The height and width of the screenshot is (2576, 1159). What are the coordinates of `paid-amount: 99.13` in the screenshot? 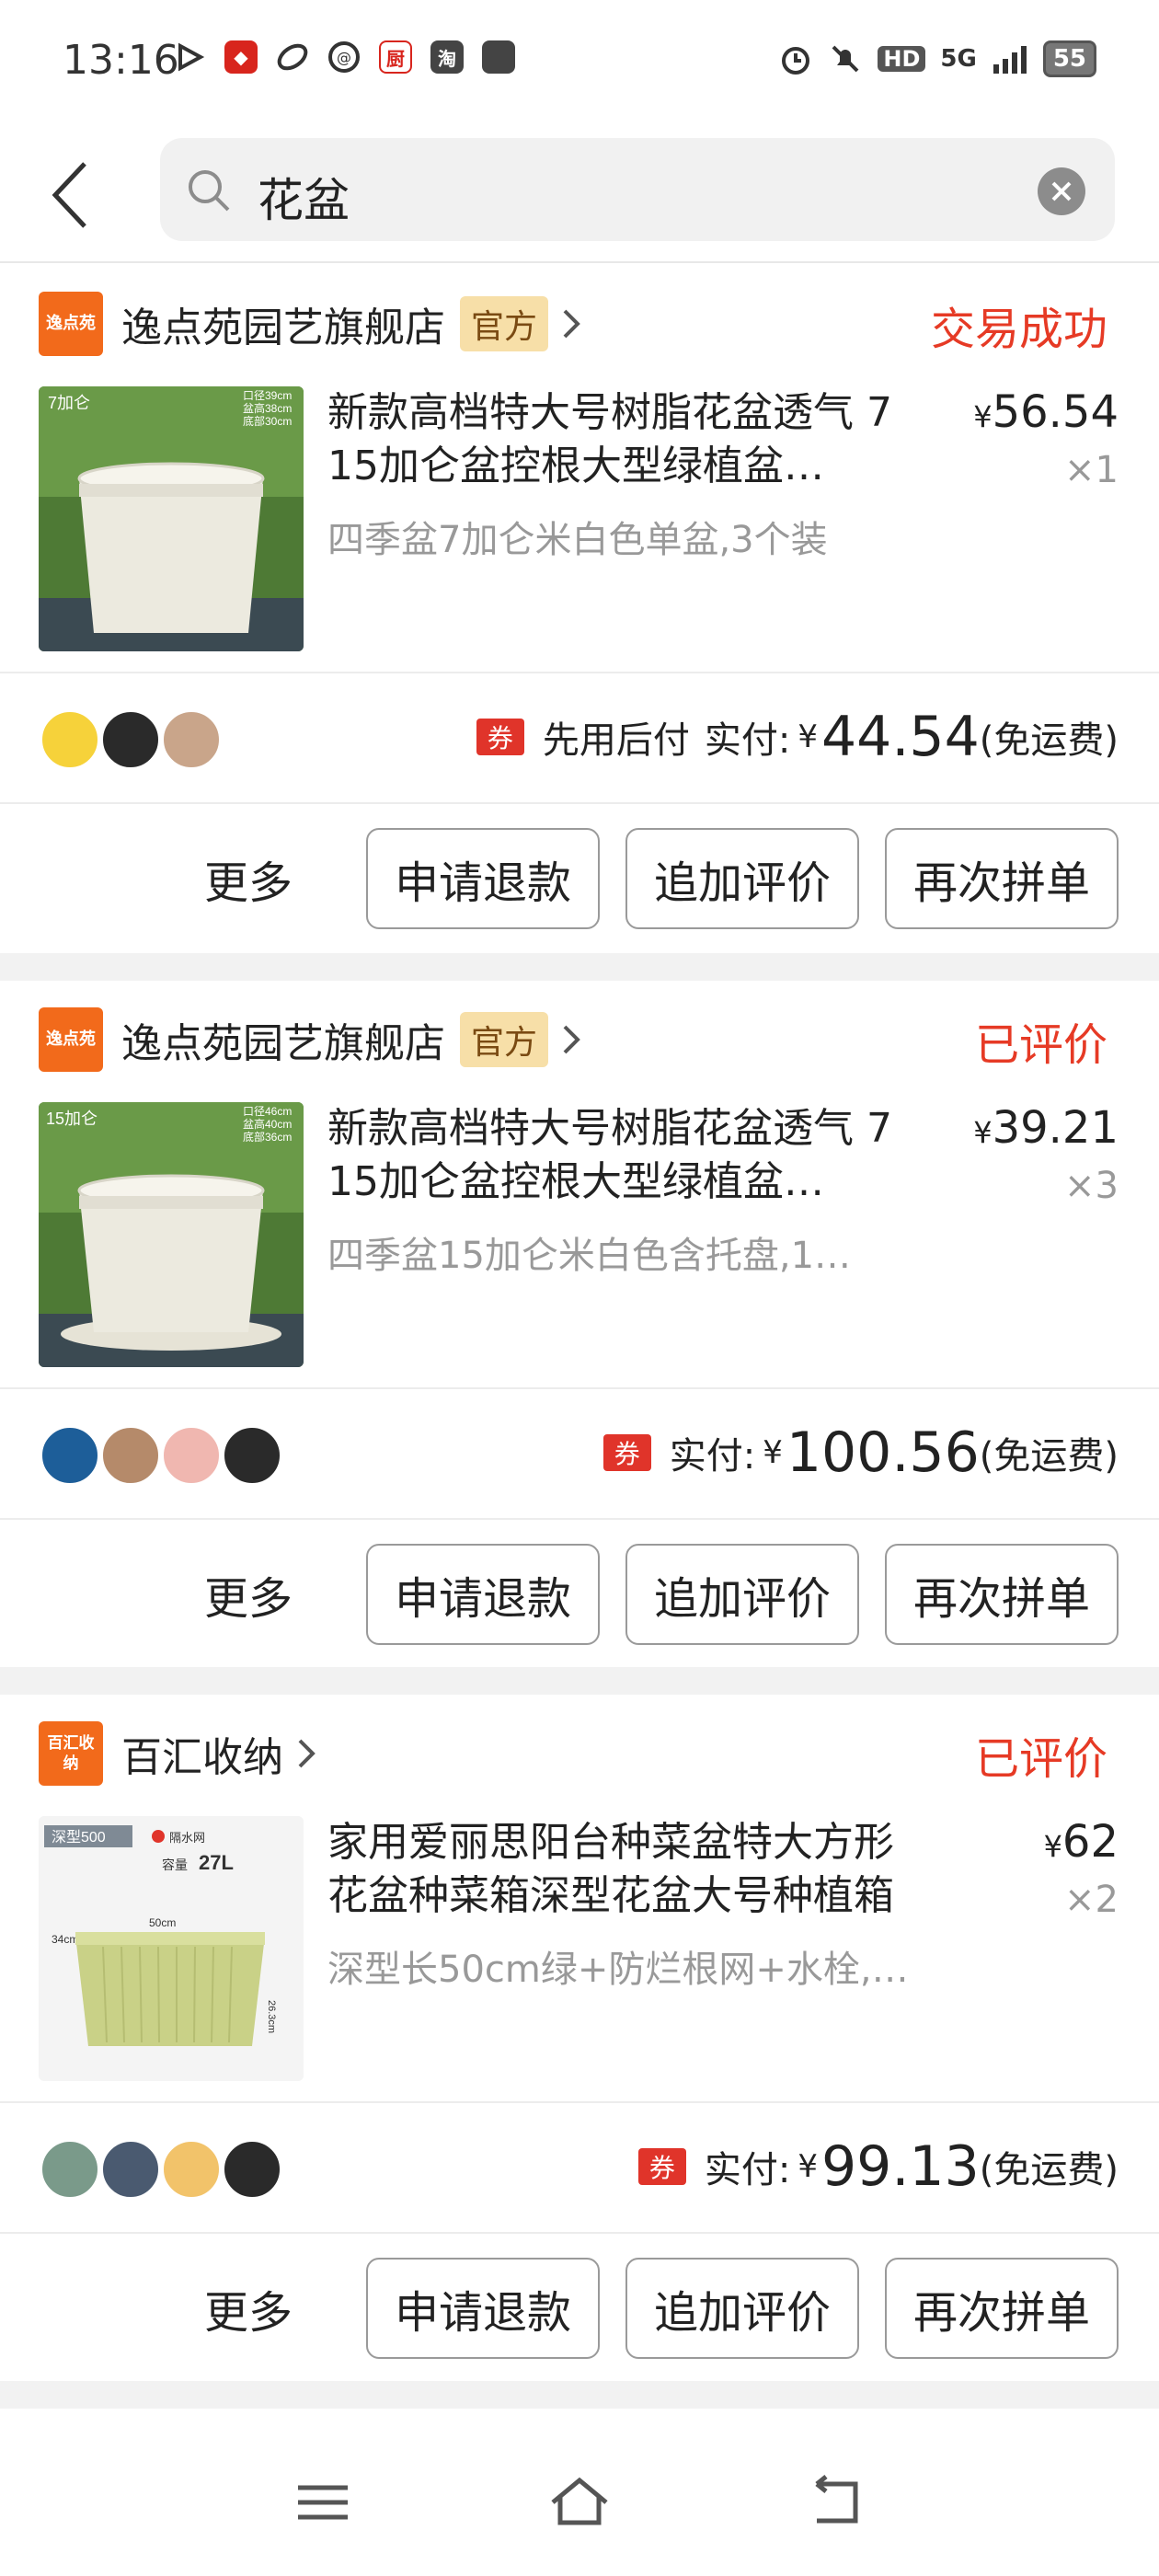 It's located at (900, 2166).